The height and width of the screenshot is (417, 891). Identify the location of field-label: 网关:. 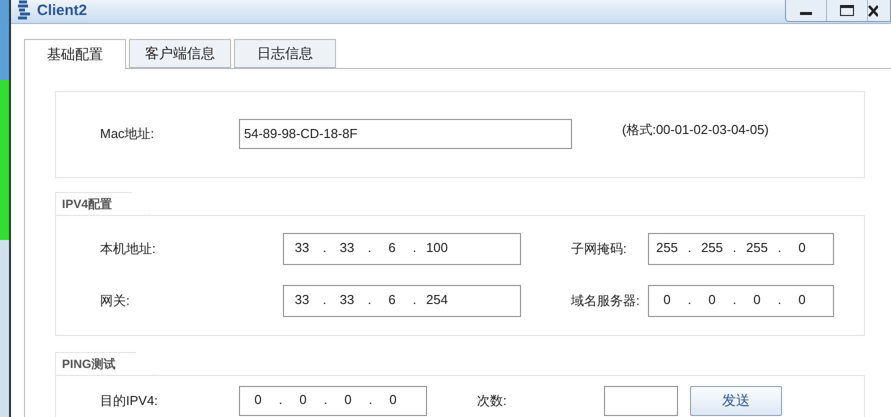
(115, 301).